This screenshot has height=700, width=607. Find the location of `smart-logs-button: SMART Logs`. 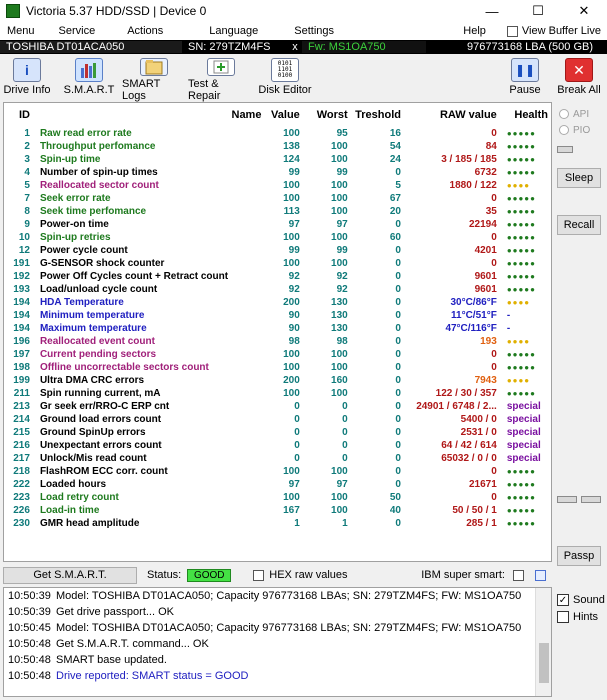

smart-logs-button: SMART Logs is located at coordinates (154, 79).